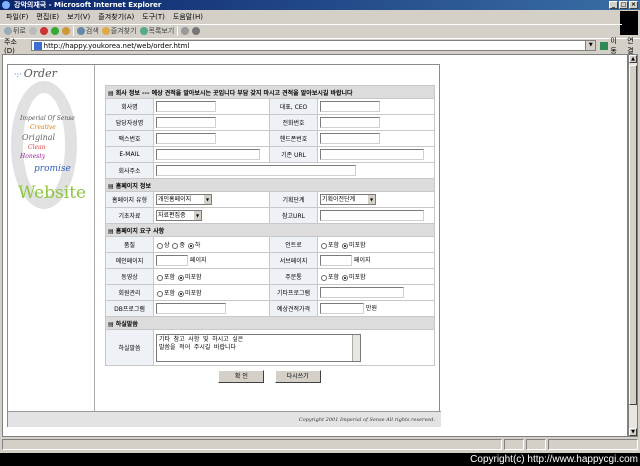  I want to click on menu-edit: 편집(E), so click(47, 17).